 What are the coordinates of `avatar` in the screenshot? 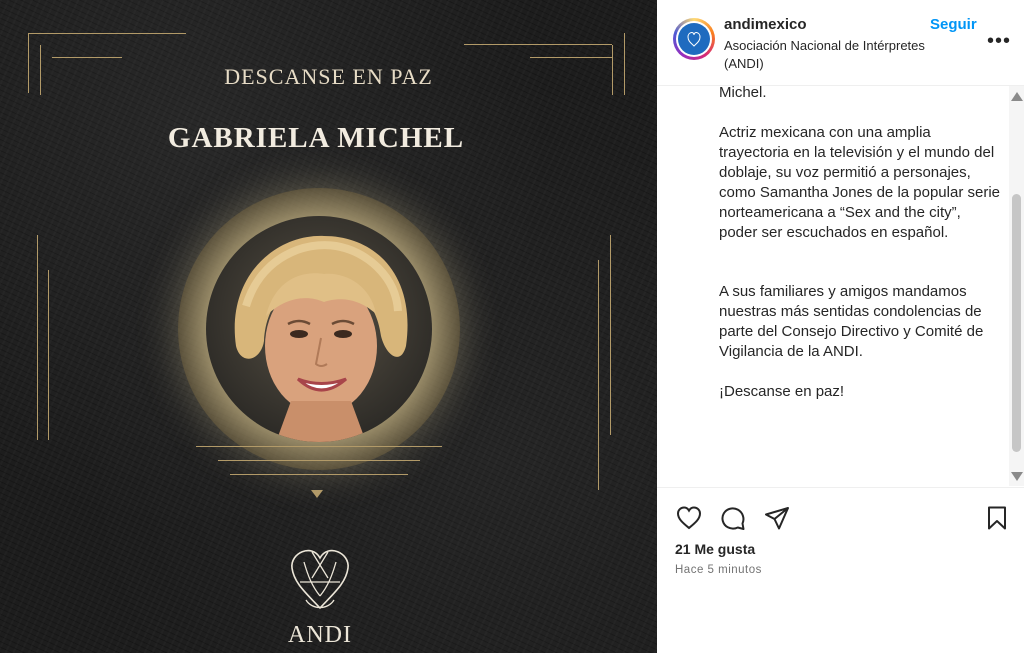 It's located at (694, 39).